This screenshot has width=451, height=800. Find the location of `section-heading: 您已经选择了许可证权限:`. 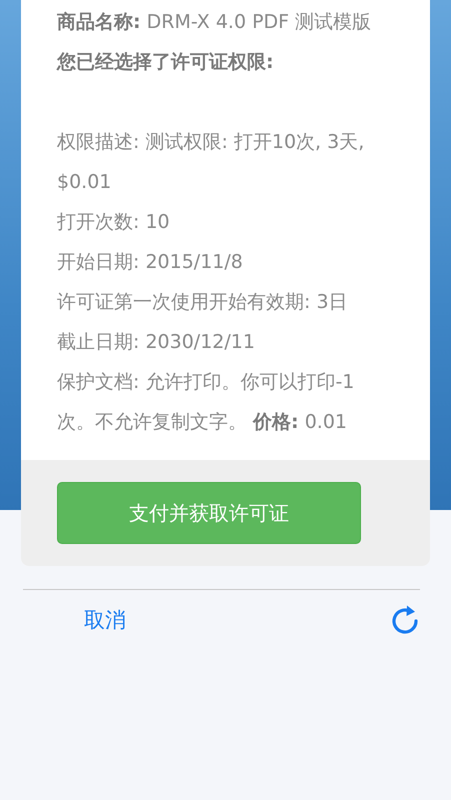

section-heading: 您已经选择了许可证权限: is located at coordinates (166, 62).